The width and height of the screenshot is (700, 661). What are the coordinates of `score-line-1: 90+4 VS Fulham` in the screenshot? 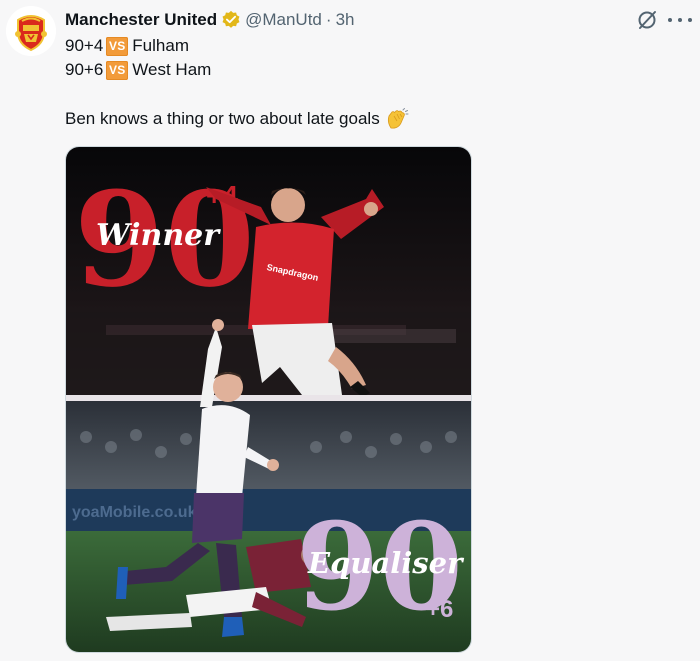 It's located at (127, 46).